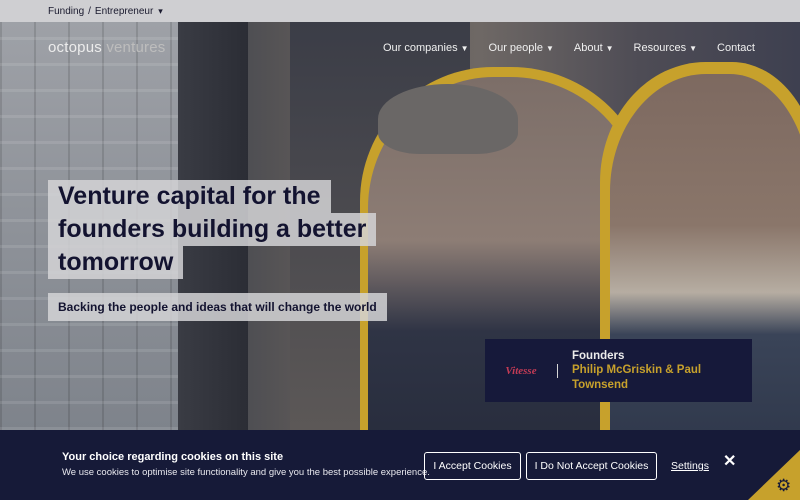 The width and height of the screenshot is (800, 500). What do you see at coordinates (472, 466) in the screenshot?
I see `accept-cookies-button: I Accept Cookies` at bounding box center [472, 466].